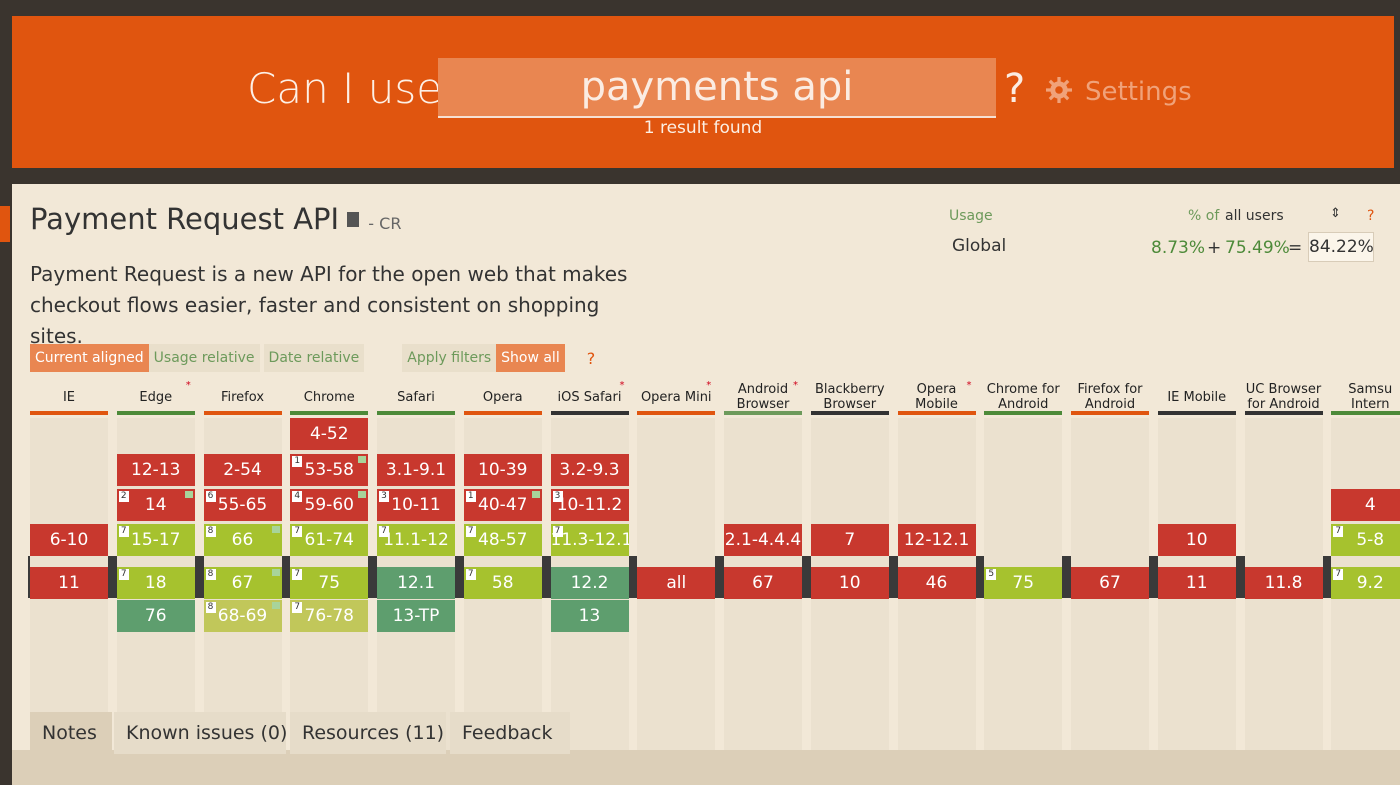 This screenshot has height=785, width=1400. What do you see at coordinates (329, 505) in the screenshot?
I see `support-cell: 4 59-60` at bounding box center [329, 505].